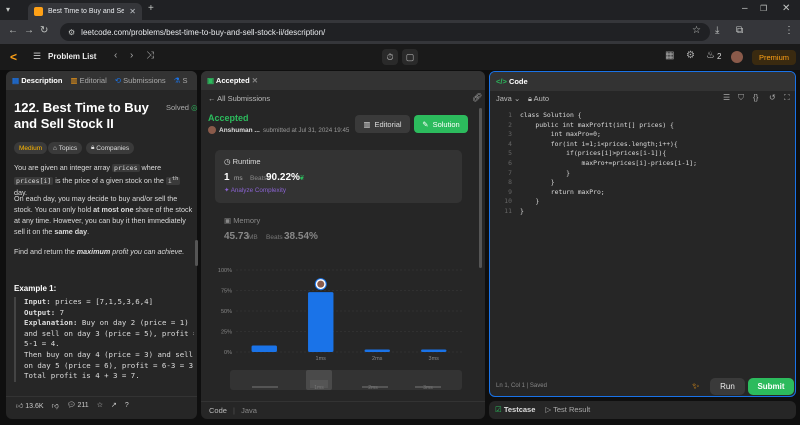 The width and height of the screenshot is (800, 425). What do you see at coordinates (477, 97) in the screenshot?
I see `copy-link-icon: 🔗︎` at bounding box center [477, 97].